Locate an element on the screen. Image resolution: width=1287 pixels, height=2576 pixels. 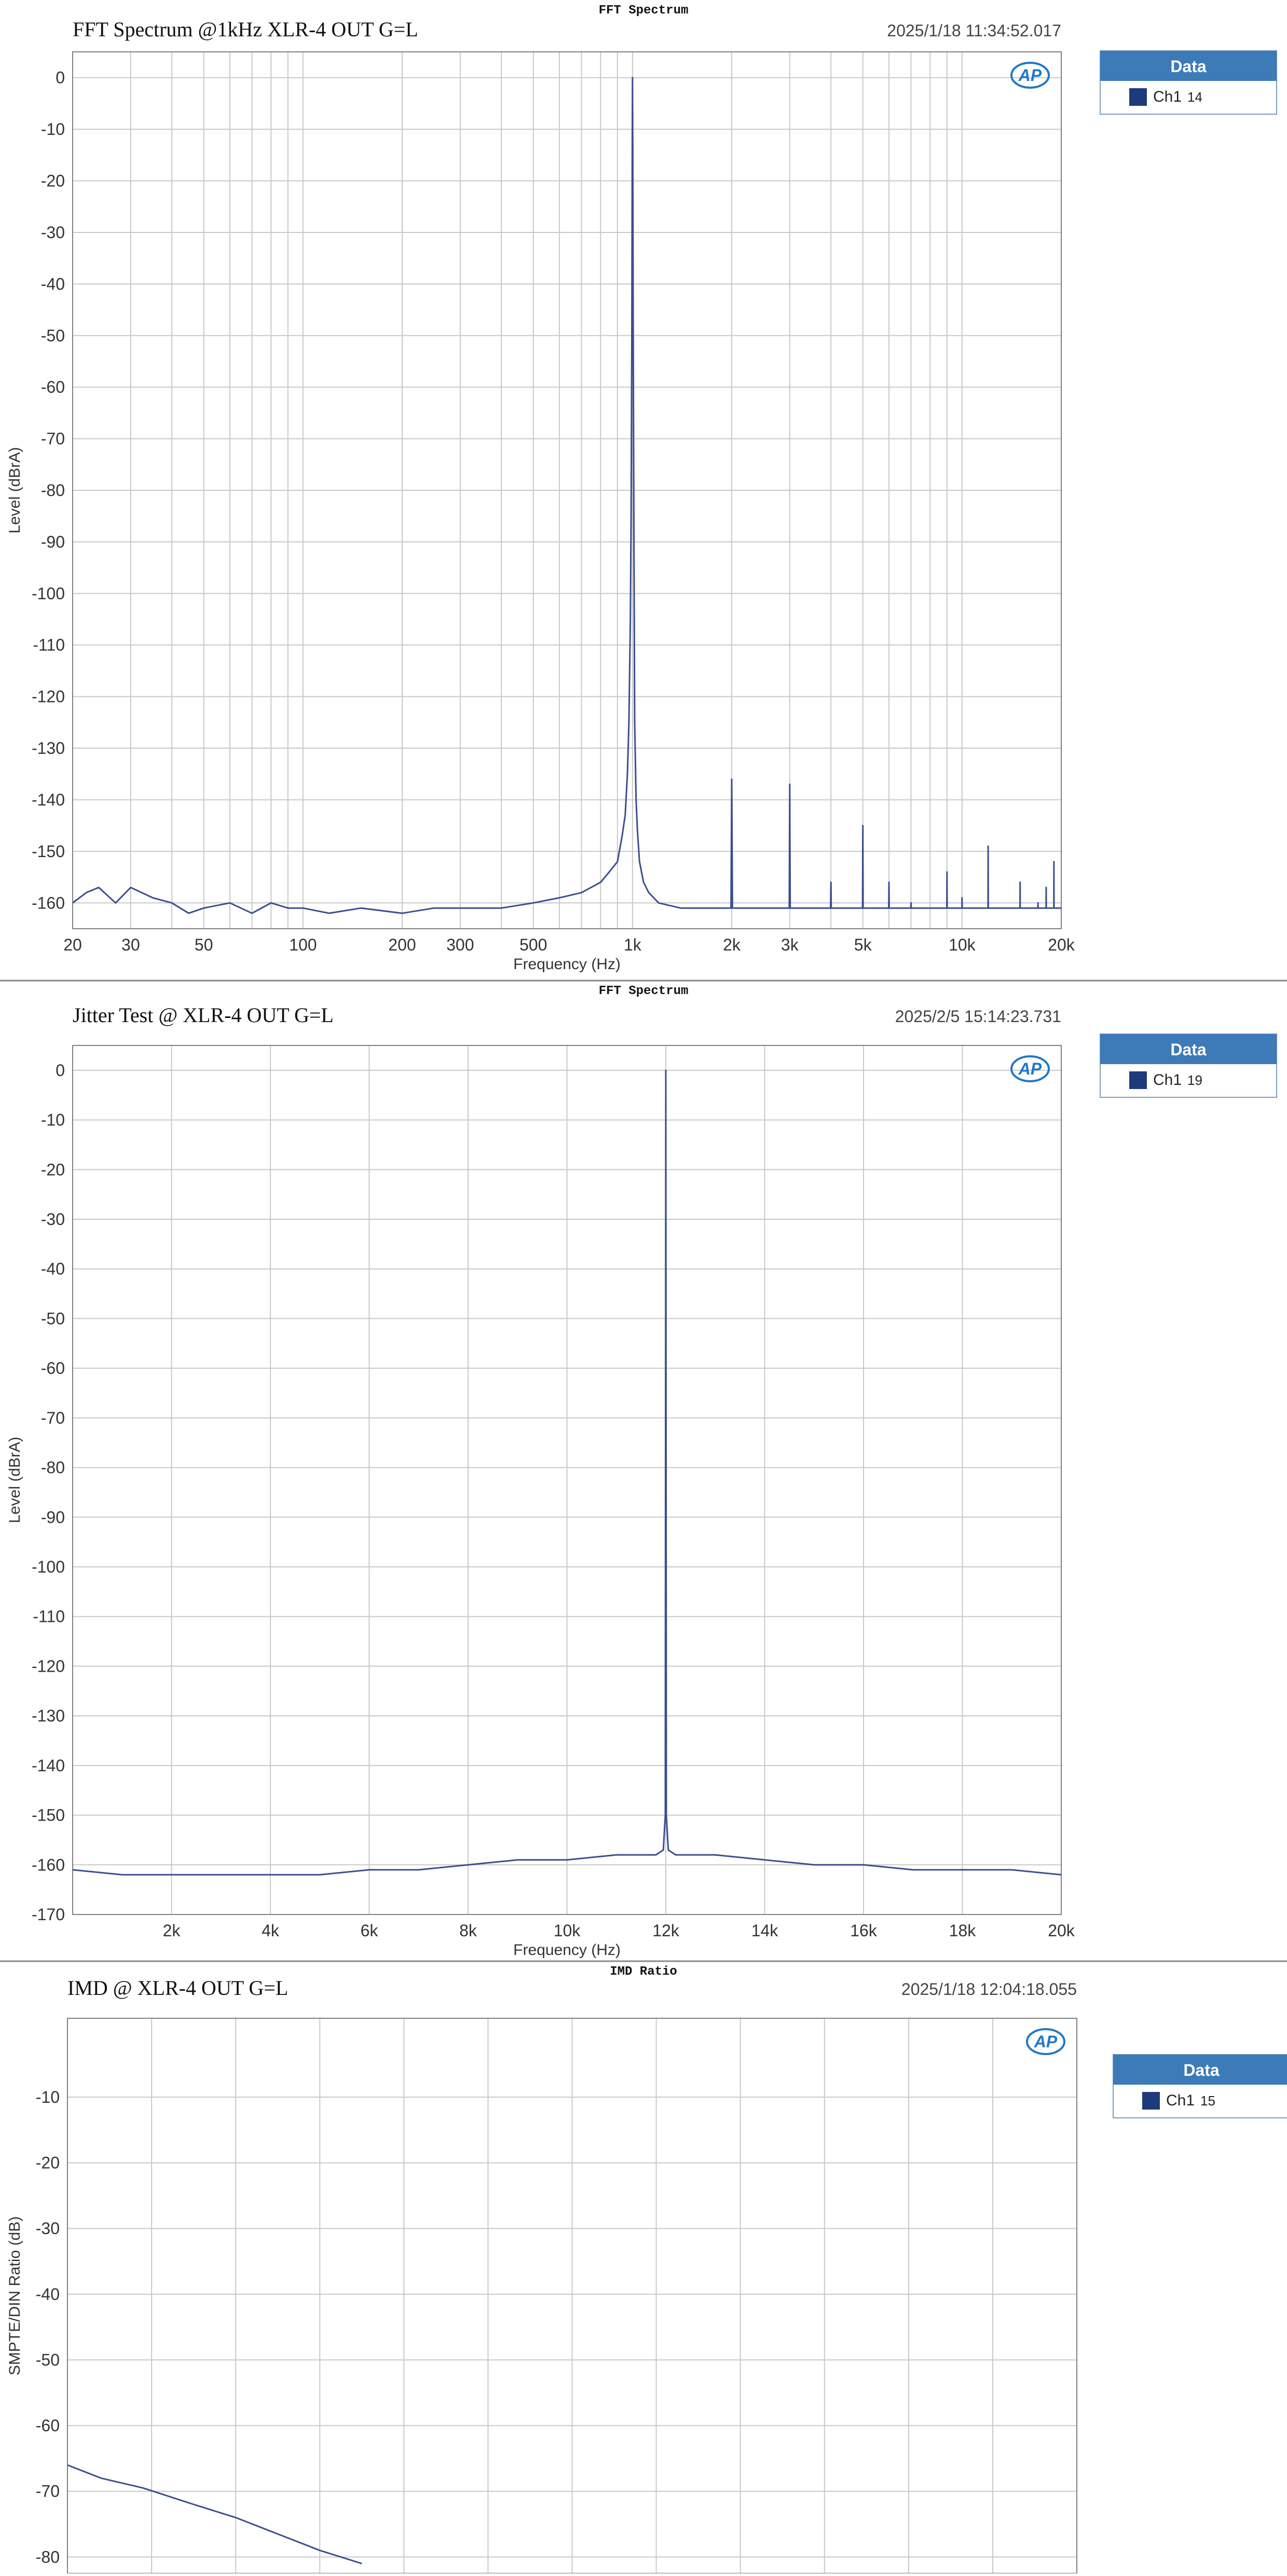
x-axis-label: Frequency (Hz) is located at coordinates (567, 1950).